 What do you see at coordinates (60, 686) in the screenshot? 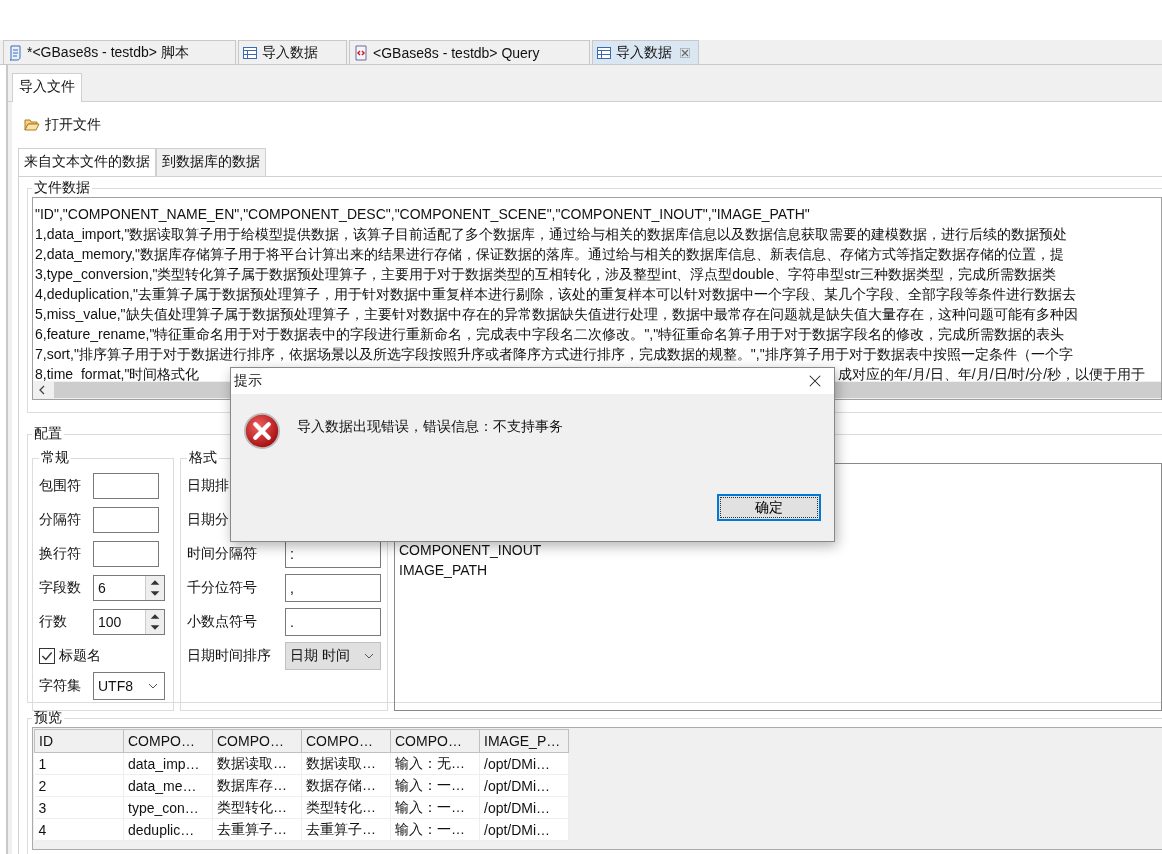
I see `field-label: 字符集` at bounding box center [60, 686].